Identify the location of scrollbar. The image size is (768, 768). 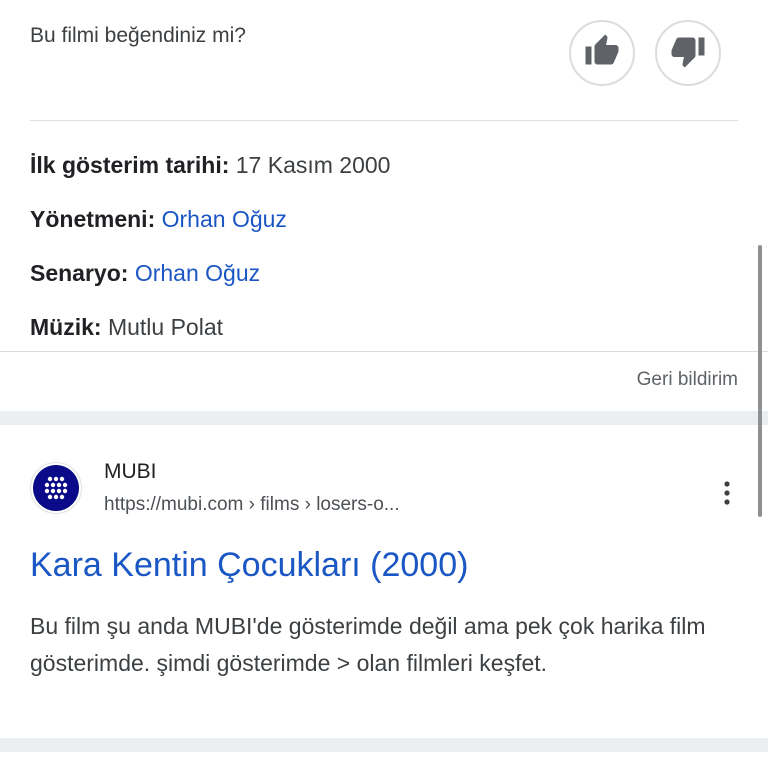
(760, 381).